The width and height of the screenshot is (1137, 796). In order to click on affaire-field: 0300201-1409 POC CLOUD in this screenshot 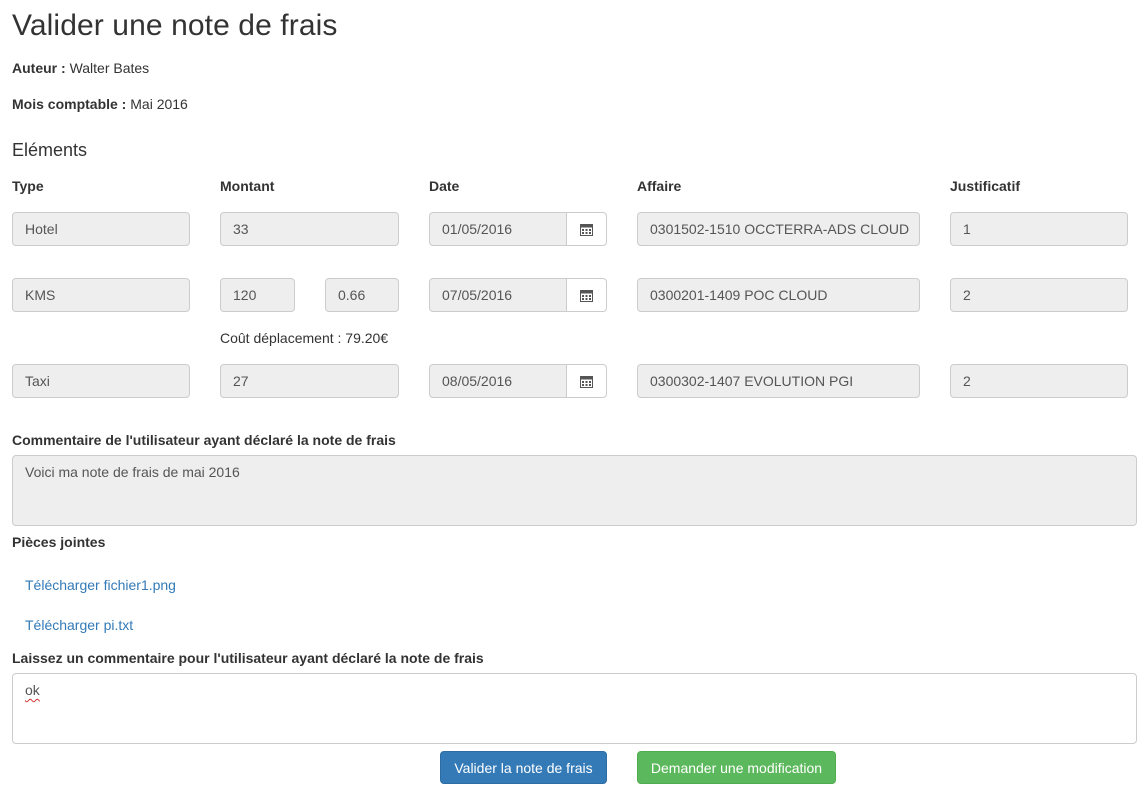, I will do `click(778, 295)`.